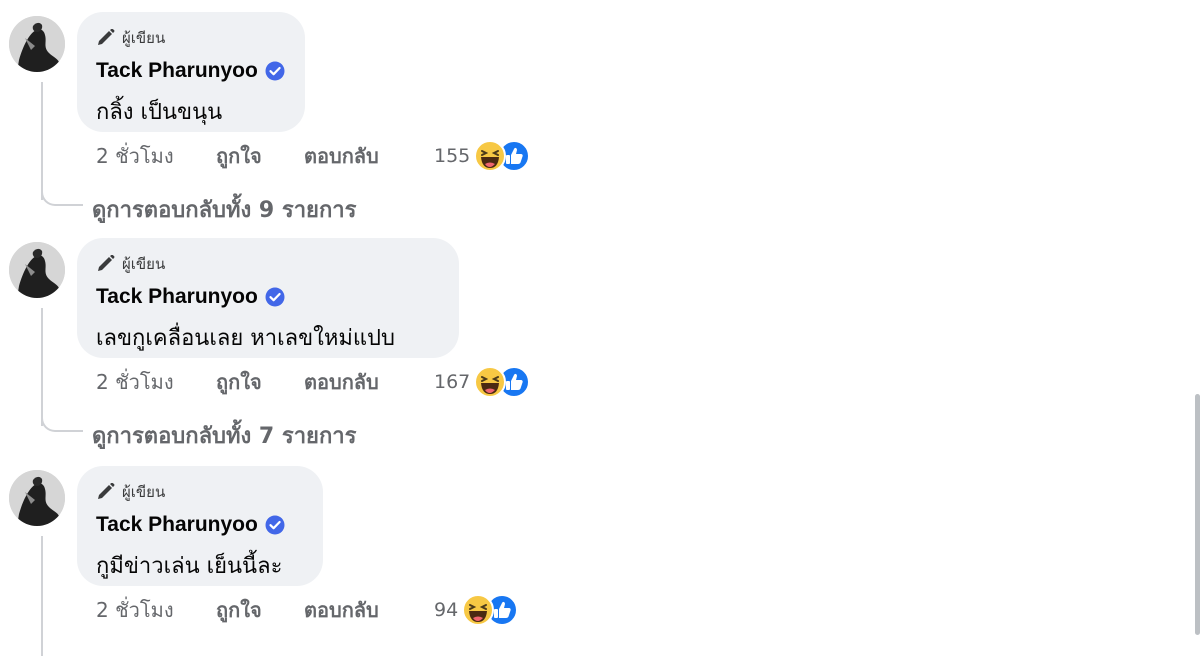 This screenshot has width=1200, height=656. I want to click on comment-actions: 2 ชั่วโมง ถูกใจ ตอบกลับ 94, so click(307, 610).